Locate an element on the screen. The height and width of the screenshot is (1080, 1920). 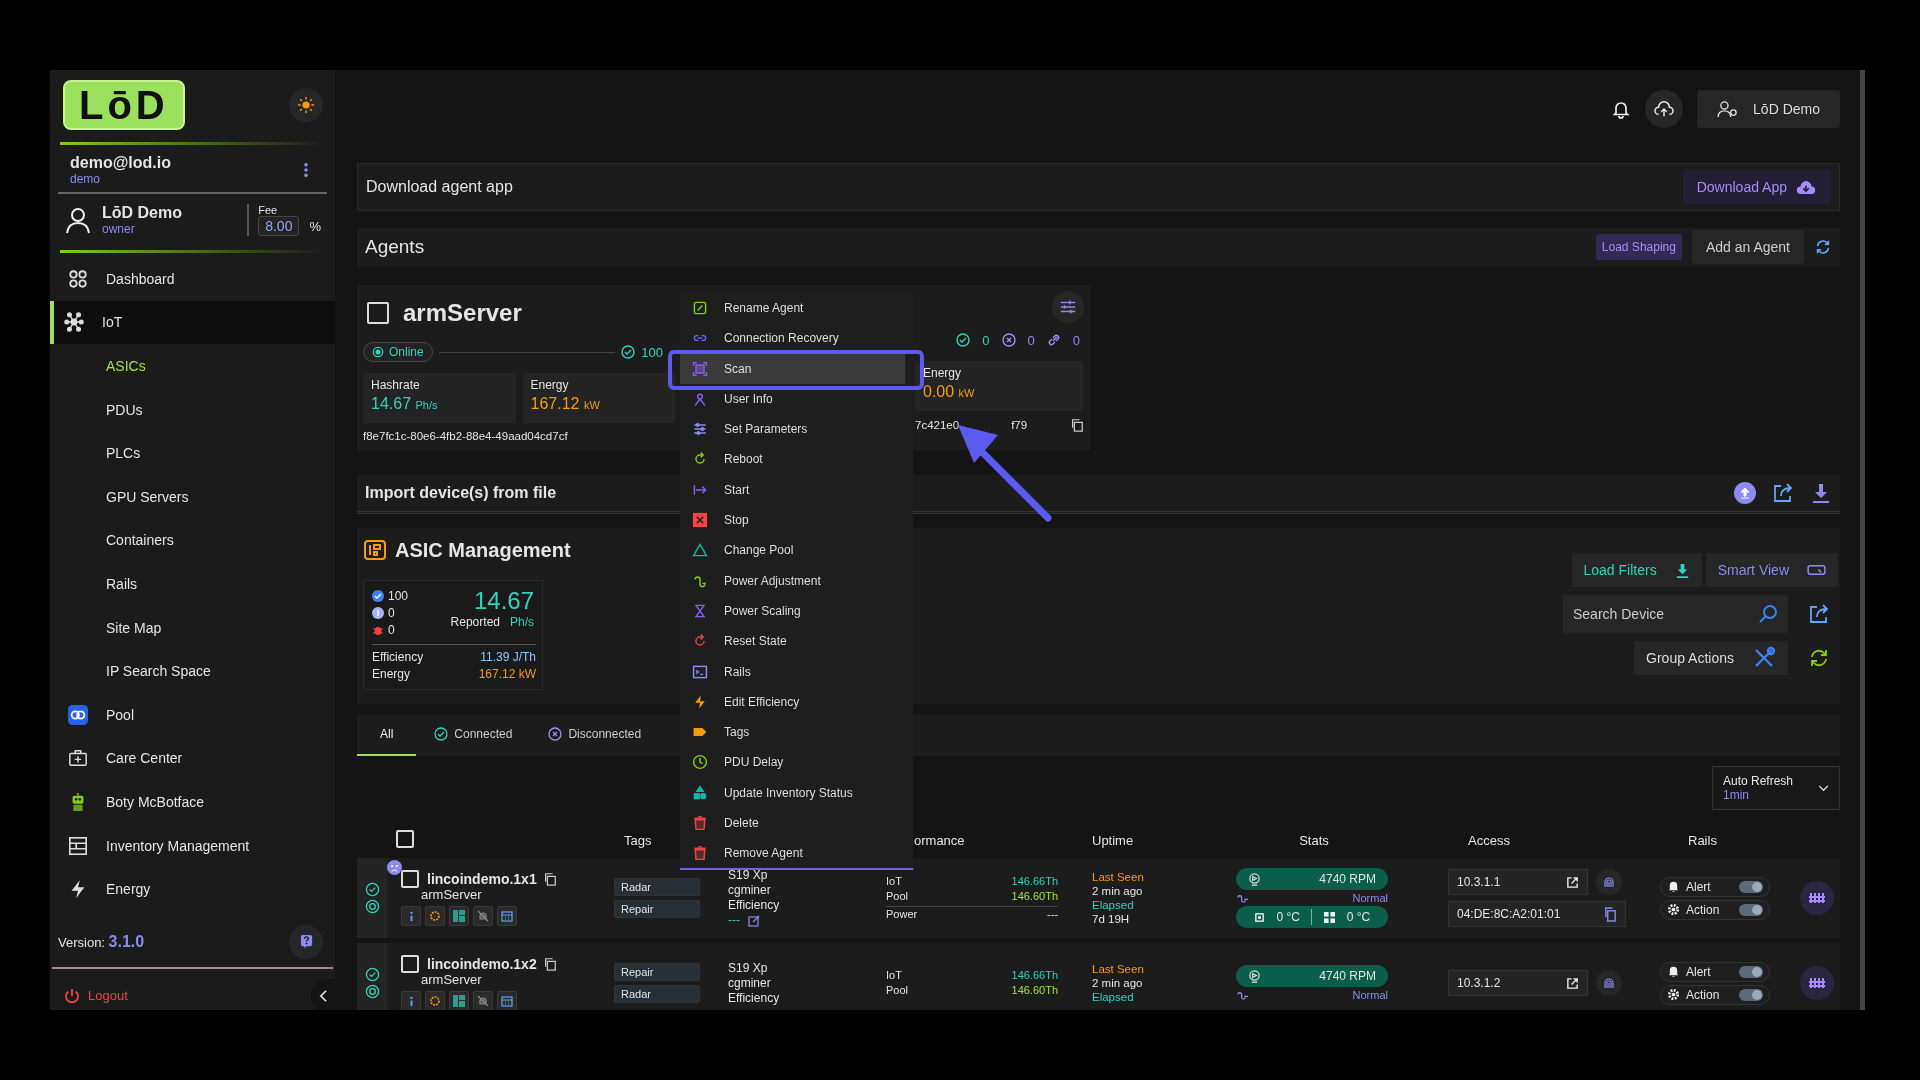
menu-item: Power Adjustment is located at coordinates (796, 580).